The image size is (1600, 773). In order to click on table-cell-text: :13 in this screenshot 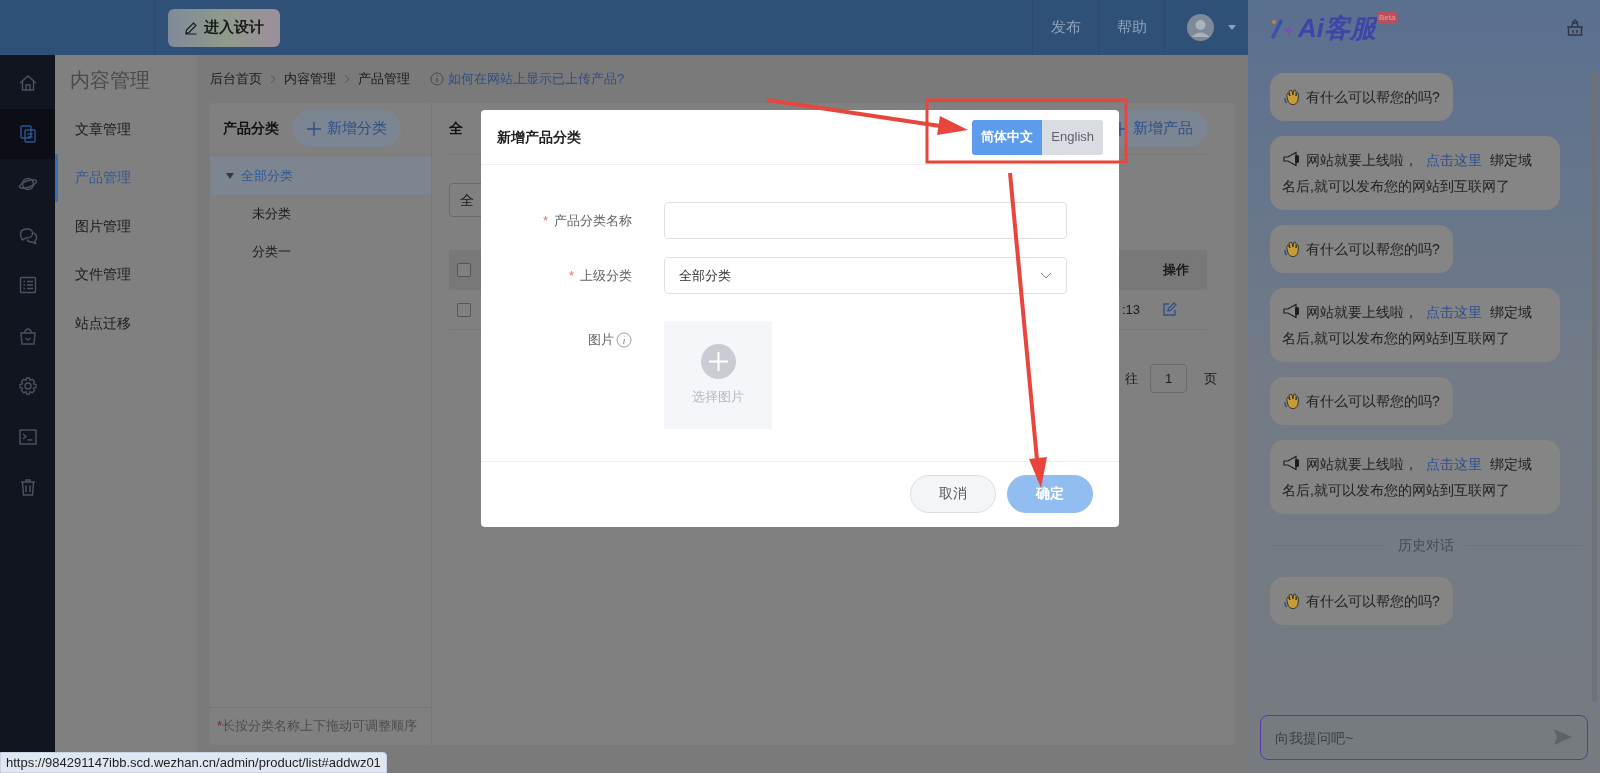, I will do `click(1130, 309)`.